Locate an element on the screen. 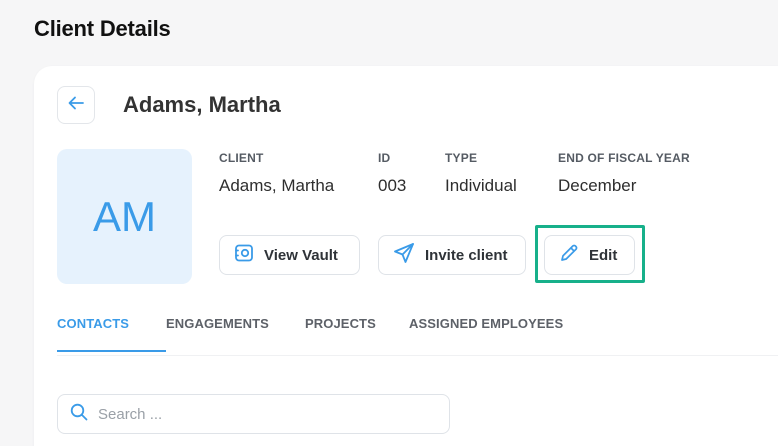 This screenshot has height=446, width=778. edit-button: Edit is located at coordinates (589, 255).